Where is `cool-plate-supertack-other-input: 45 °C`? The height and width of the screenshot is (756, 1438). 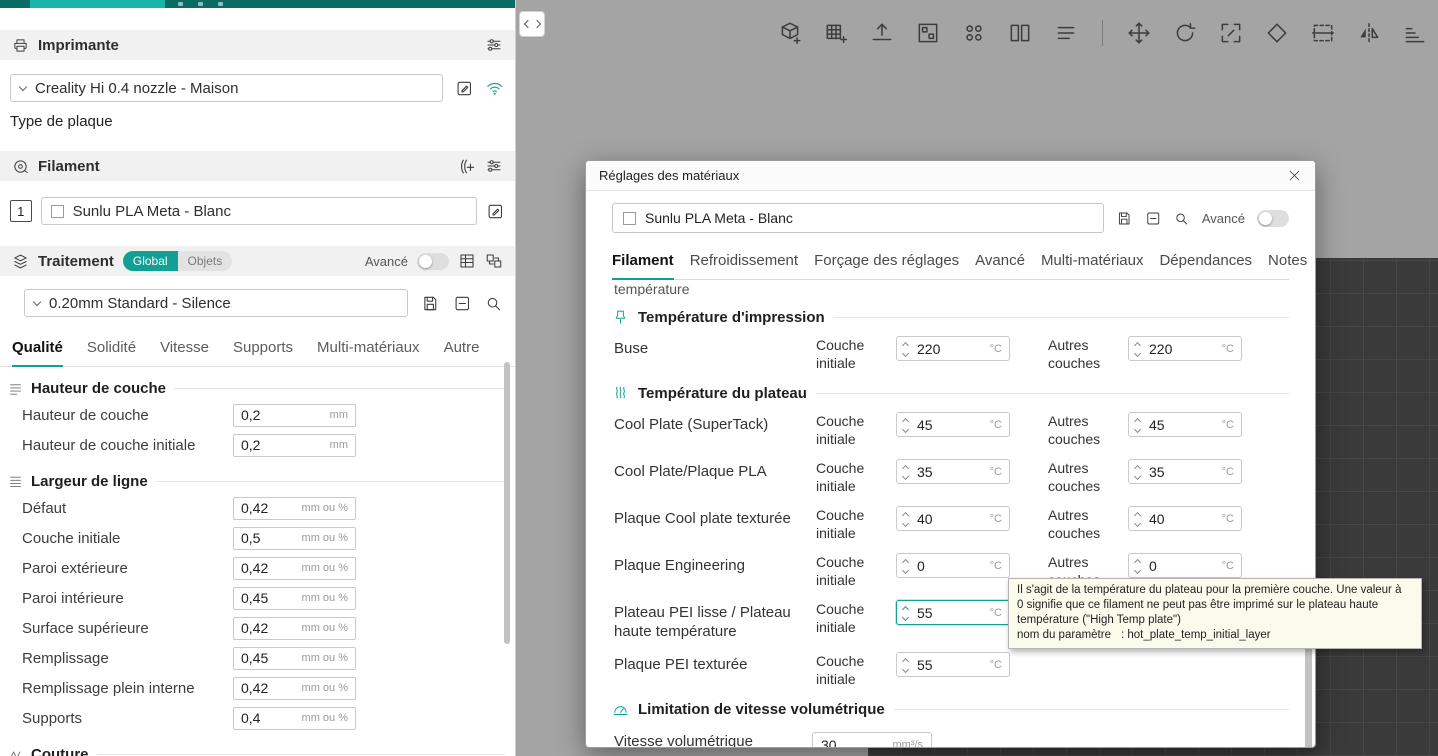 cool-plate-supertack-other-input: 45 °C is located at coordinates (1185, 424).